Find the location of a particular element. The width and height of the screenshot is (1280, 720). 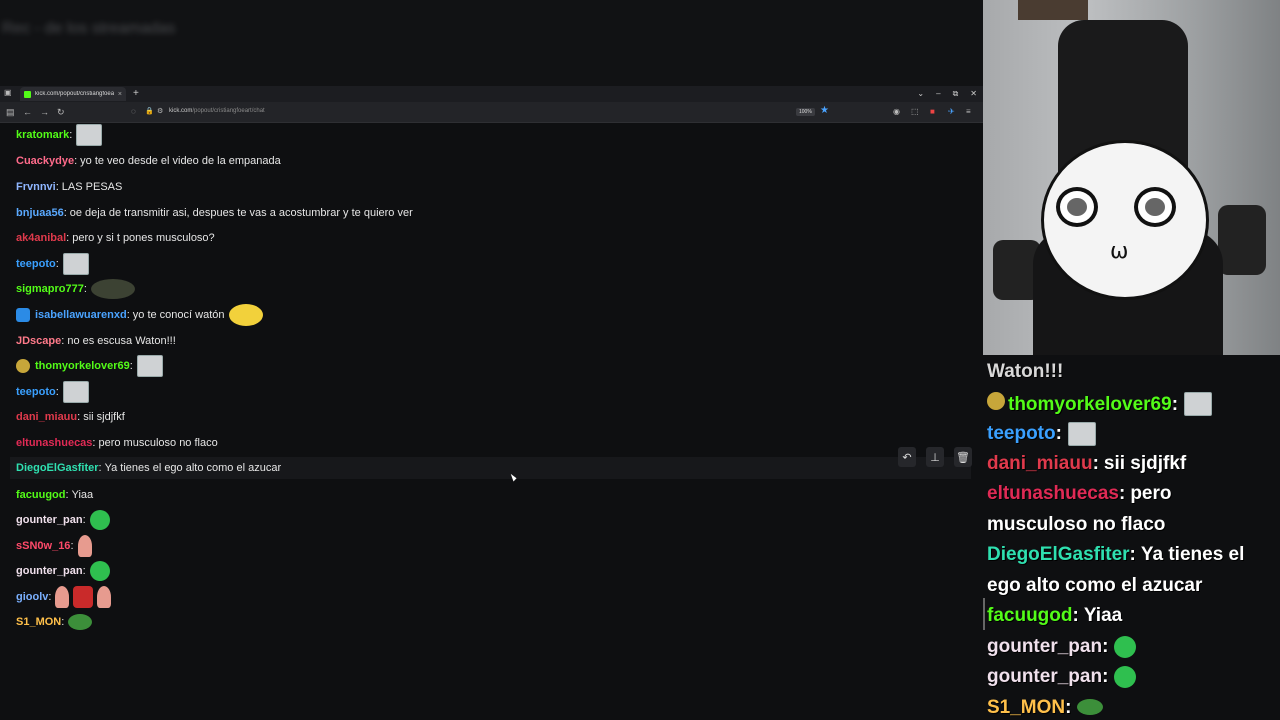

chat-message: dani_miauu: sii sjdjfkf is located at coordinates (70, 417).